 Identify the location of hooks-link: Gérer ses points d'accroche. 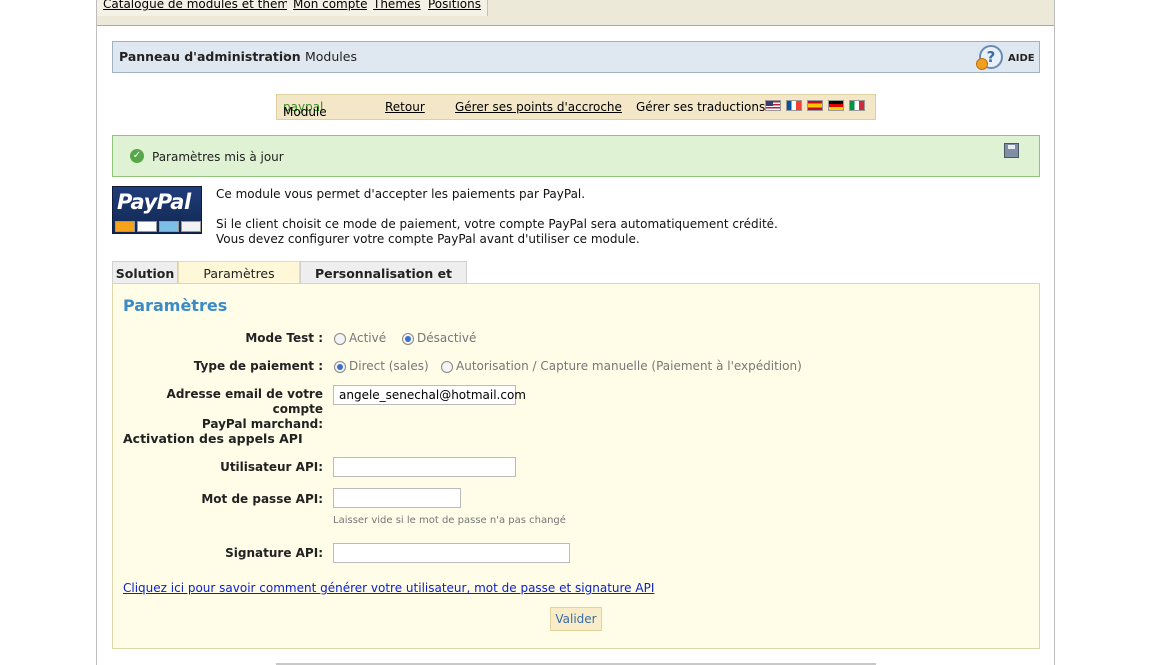
(538, 107).